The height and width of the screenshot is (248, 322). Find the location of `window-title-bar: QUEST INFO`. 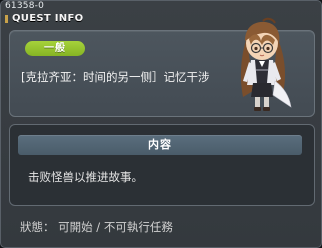

window-title-bar: QUEST INFO is located at coordinates (45, 18).